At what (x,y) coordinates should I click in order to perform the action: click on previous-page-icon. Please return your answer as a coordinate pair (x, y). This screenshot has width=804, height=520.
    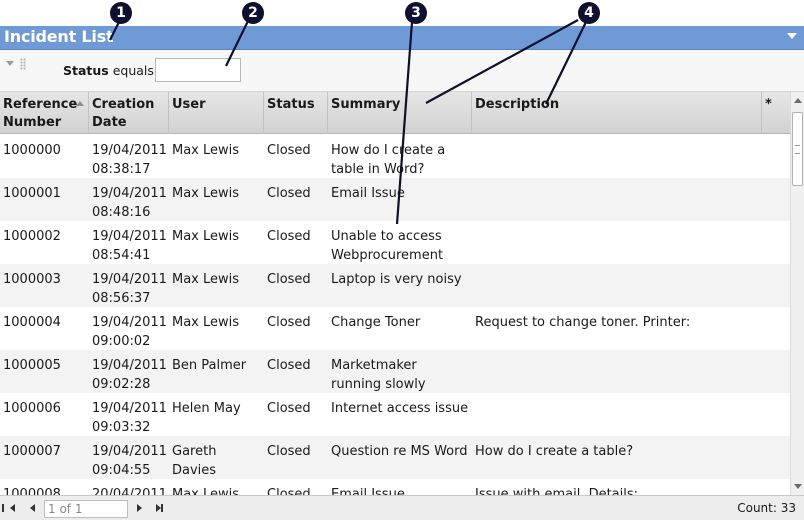
    Looking at the image, I should click on (32, 508).